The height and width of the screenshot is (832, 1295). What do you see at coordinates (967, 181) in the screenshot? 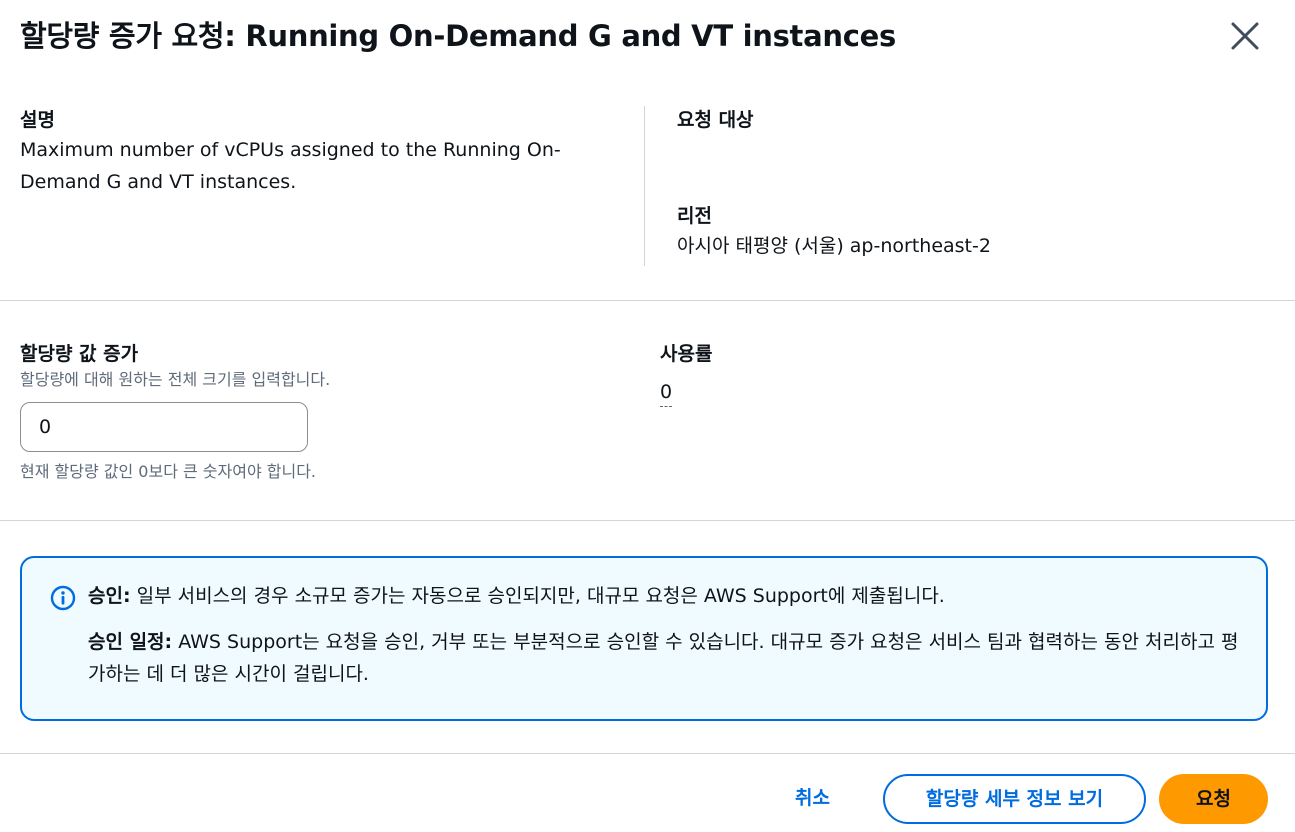
I see `target-block: 요청 대상 리전 아시아 태평양 (서울) ap-northeast-2` at bounding box center [967, 181].